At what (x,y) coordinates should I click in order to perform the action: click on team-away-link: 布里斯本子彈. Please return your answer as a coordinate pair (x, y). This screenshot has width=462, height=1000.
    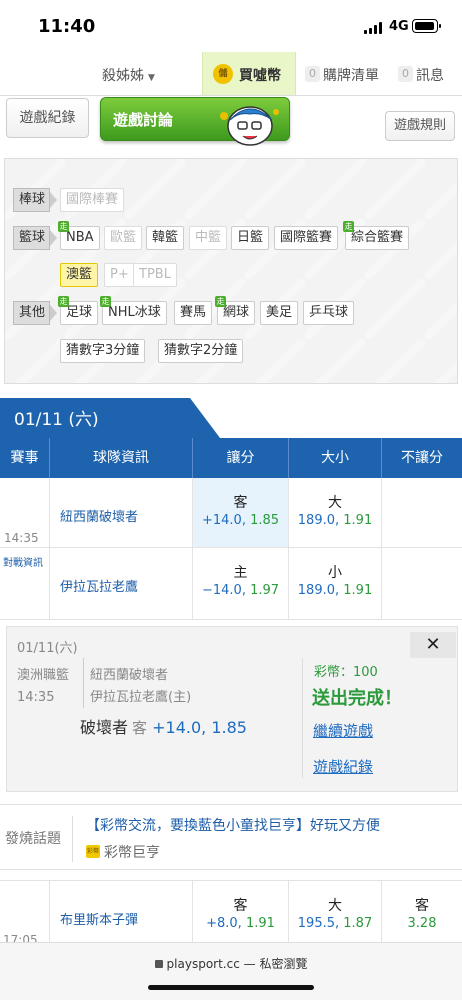
    Looking at the image, I should click on (99, 918).